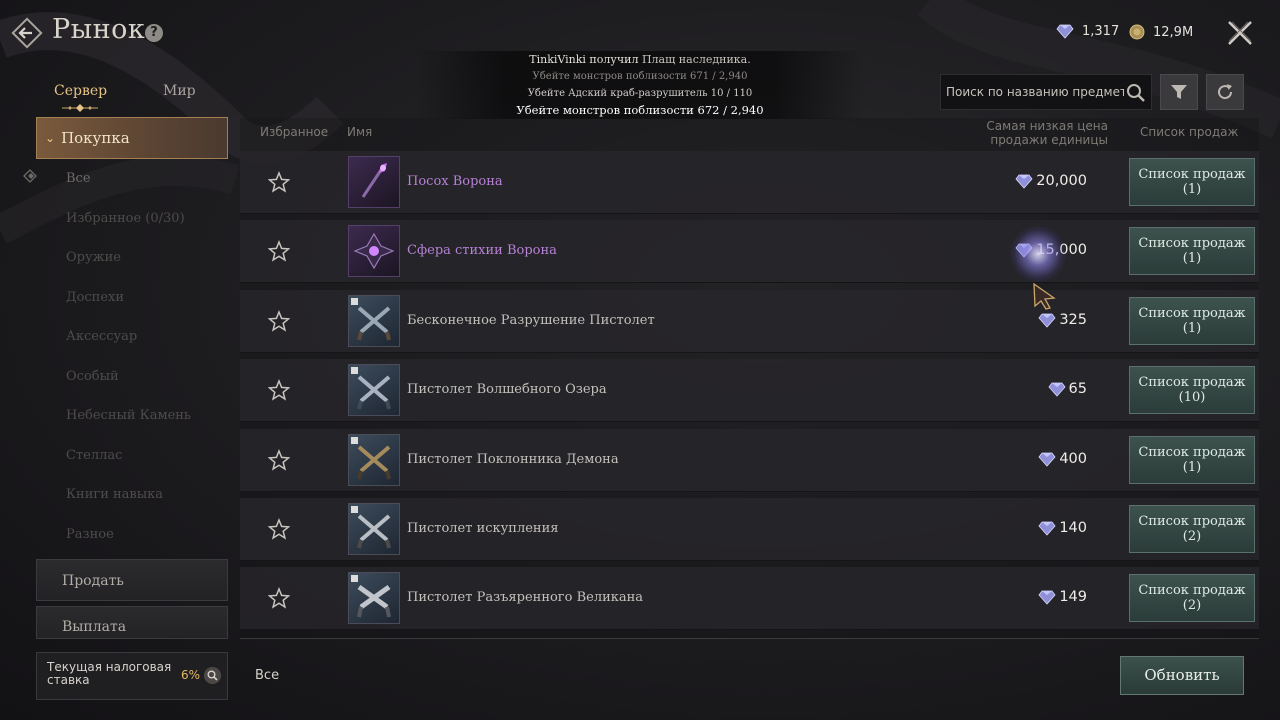 This screenshot has width=1280, height=720. Describe the element at coordinates (1073, 528) in the screenshot. I see `item-price-value: 140` at that location.